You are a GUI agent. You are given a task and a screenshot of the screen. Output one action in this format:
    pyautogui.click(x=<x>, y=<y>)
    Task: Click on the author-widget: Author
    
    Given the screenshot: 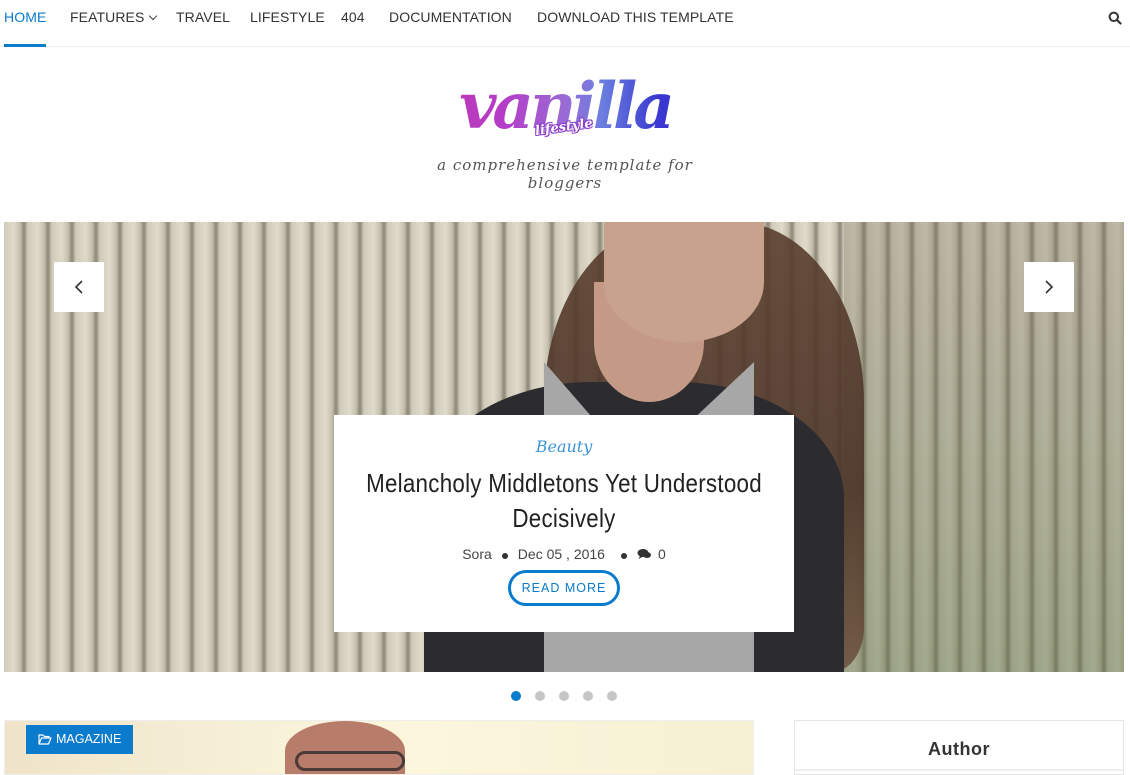 What is the action you would take?
    pyautogui.click(x=959, y=747)
    